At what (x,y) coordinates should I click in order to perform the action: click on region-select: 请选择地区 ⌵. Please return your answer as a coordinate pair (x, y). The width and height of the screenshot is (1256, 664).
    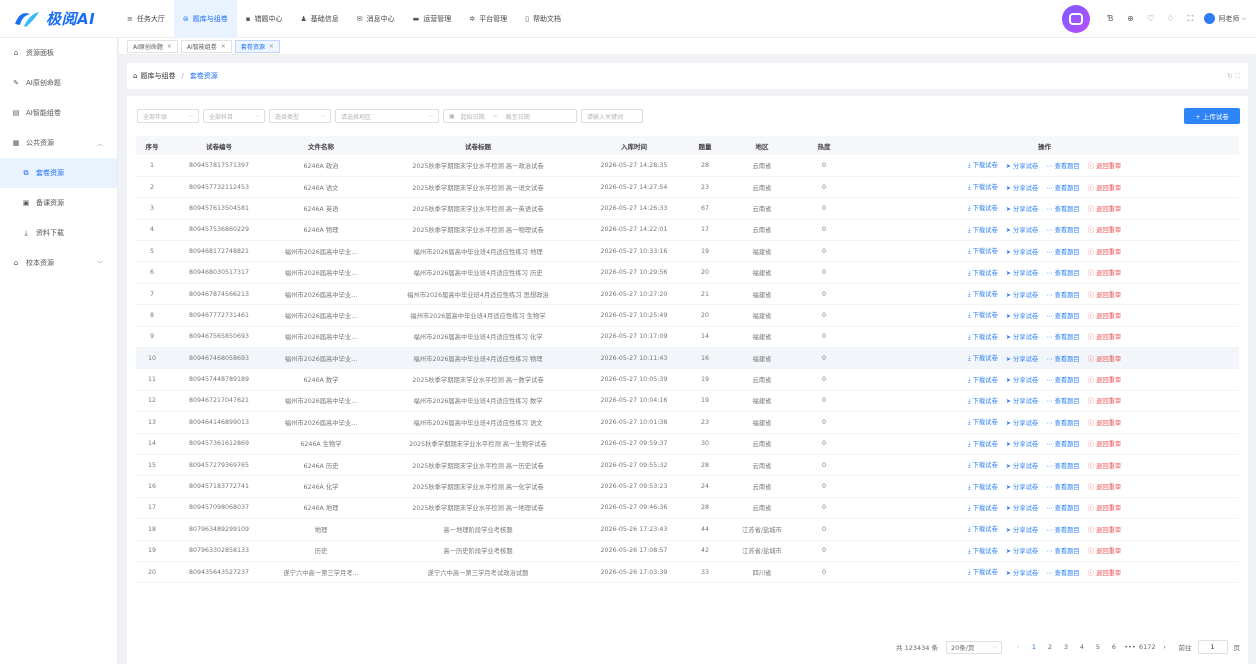
    Looking at the image, I should click on (387, 116).